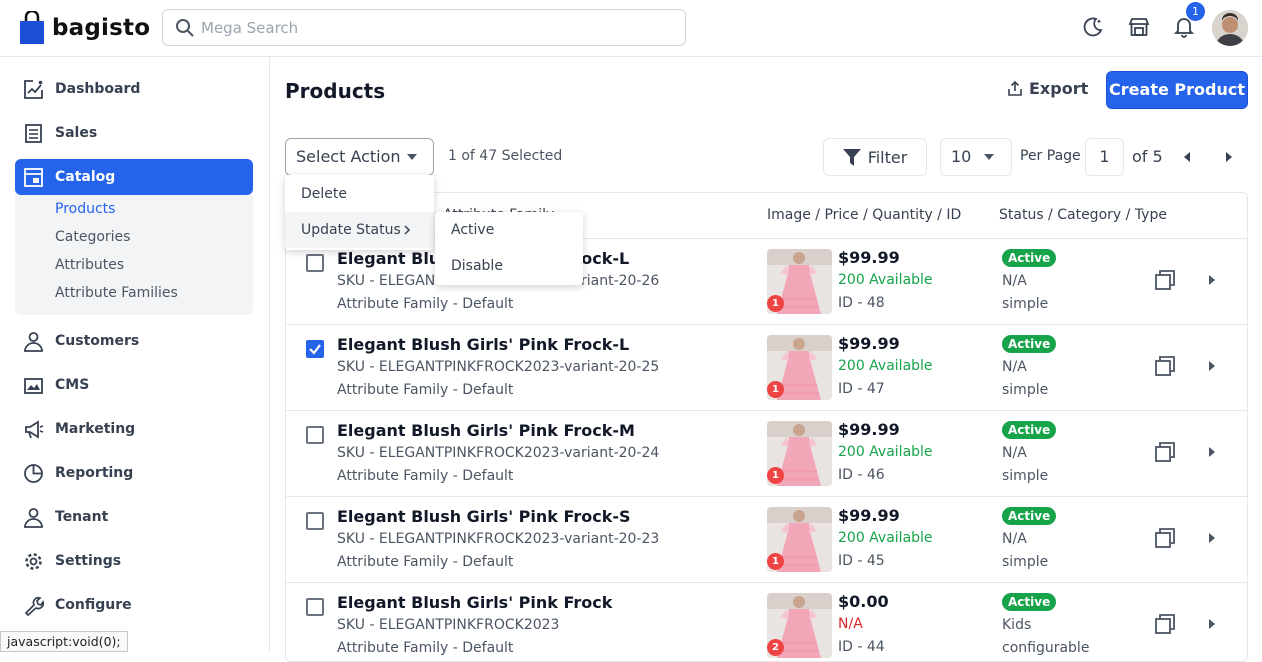 This screenshot has height=662, width=1262. I want to click on sidebar-item-reporting: Reporting, so click(134, 473).